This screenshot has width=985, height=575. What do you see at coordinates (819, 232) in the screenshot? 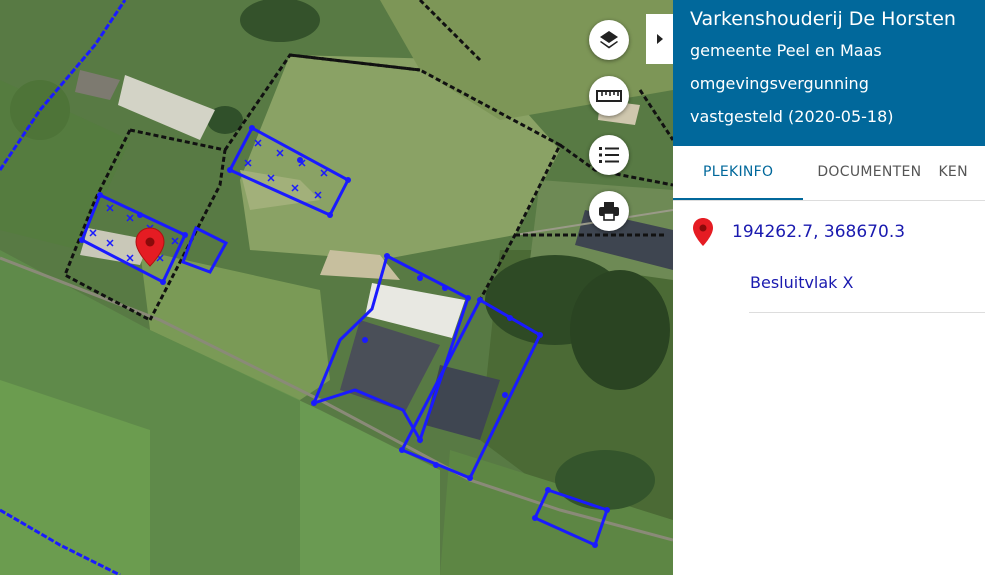
I see `coordinates-text: 194262.7, 368670.3` at bounding box center [819, 232].